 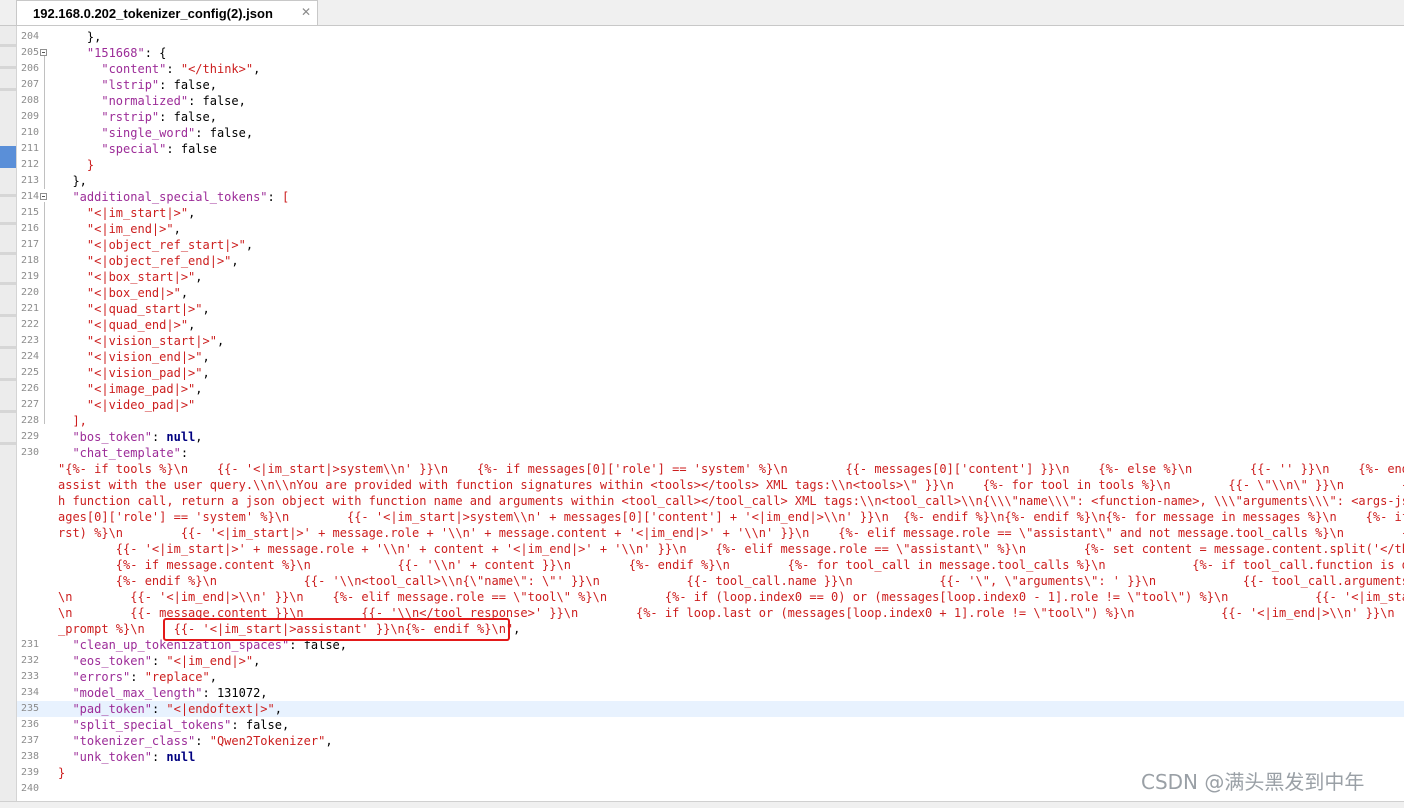 I want to click on code-text: "<|object_ref_end|>",, so click(x=148, y=261).